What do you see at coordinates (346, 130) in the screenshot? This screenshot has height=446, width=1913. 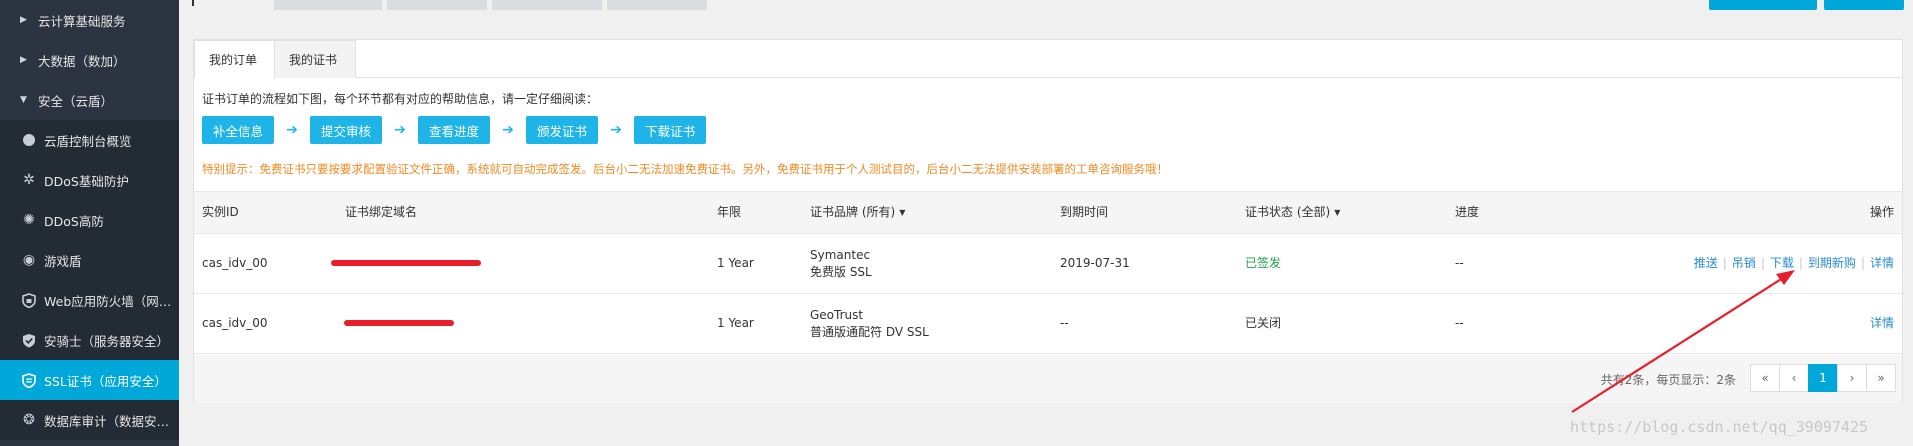 I see `step-submit-review-button: 提交审核` at bounding box center [346, 130].